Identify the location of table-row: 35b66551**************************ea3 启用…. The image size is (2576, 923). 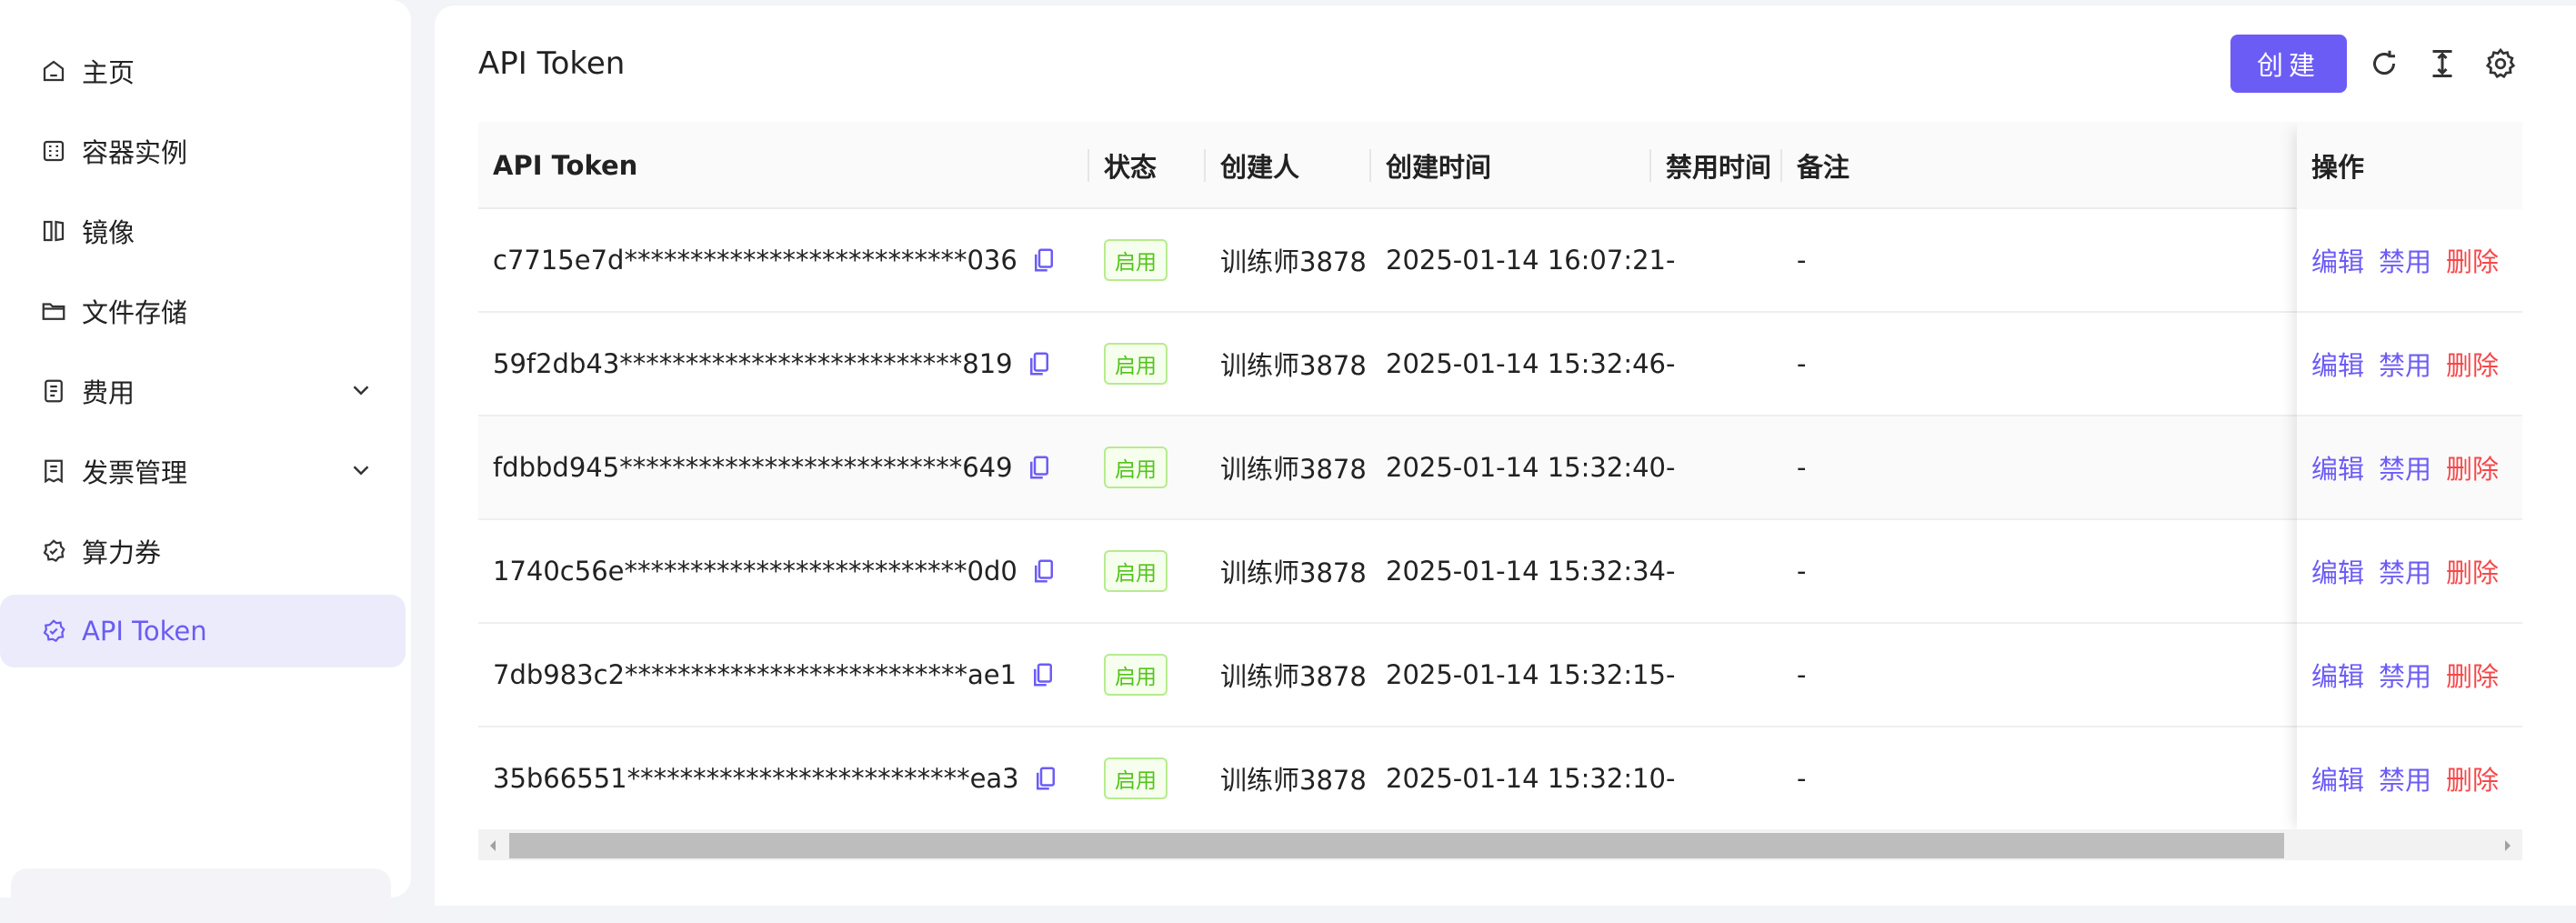
(1500, 779).